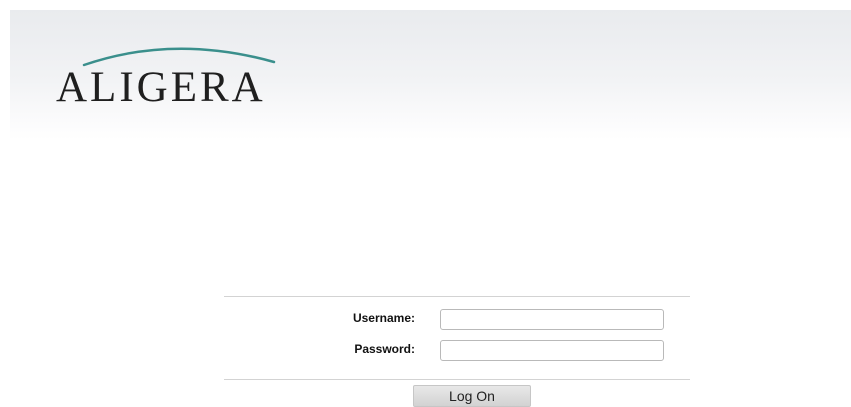 The width and height of the screenshot is (851, 407). I want to click on aligera-logo: ALIGERA, so click(182, 78).